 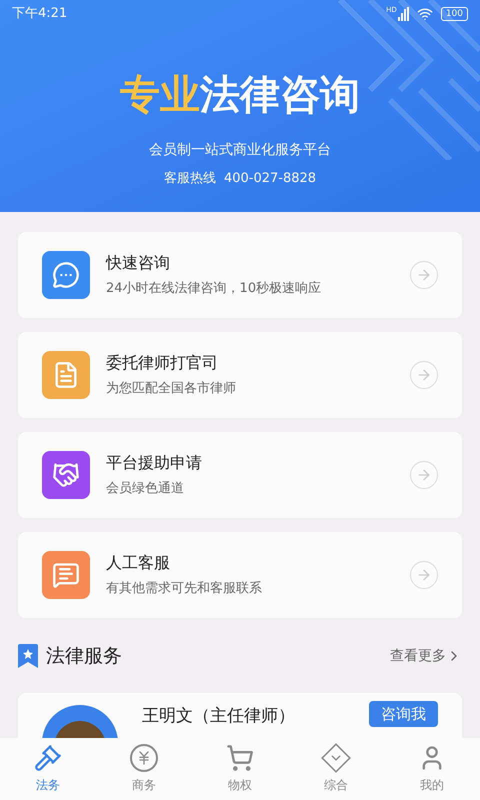 I want to click on service-subtitle: 有其他需求可先和客服联系, so click(x=184, y=589).